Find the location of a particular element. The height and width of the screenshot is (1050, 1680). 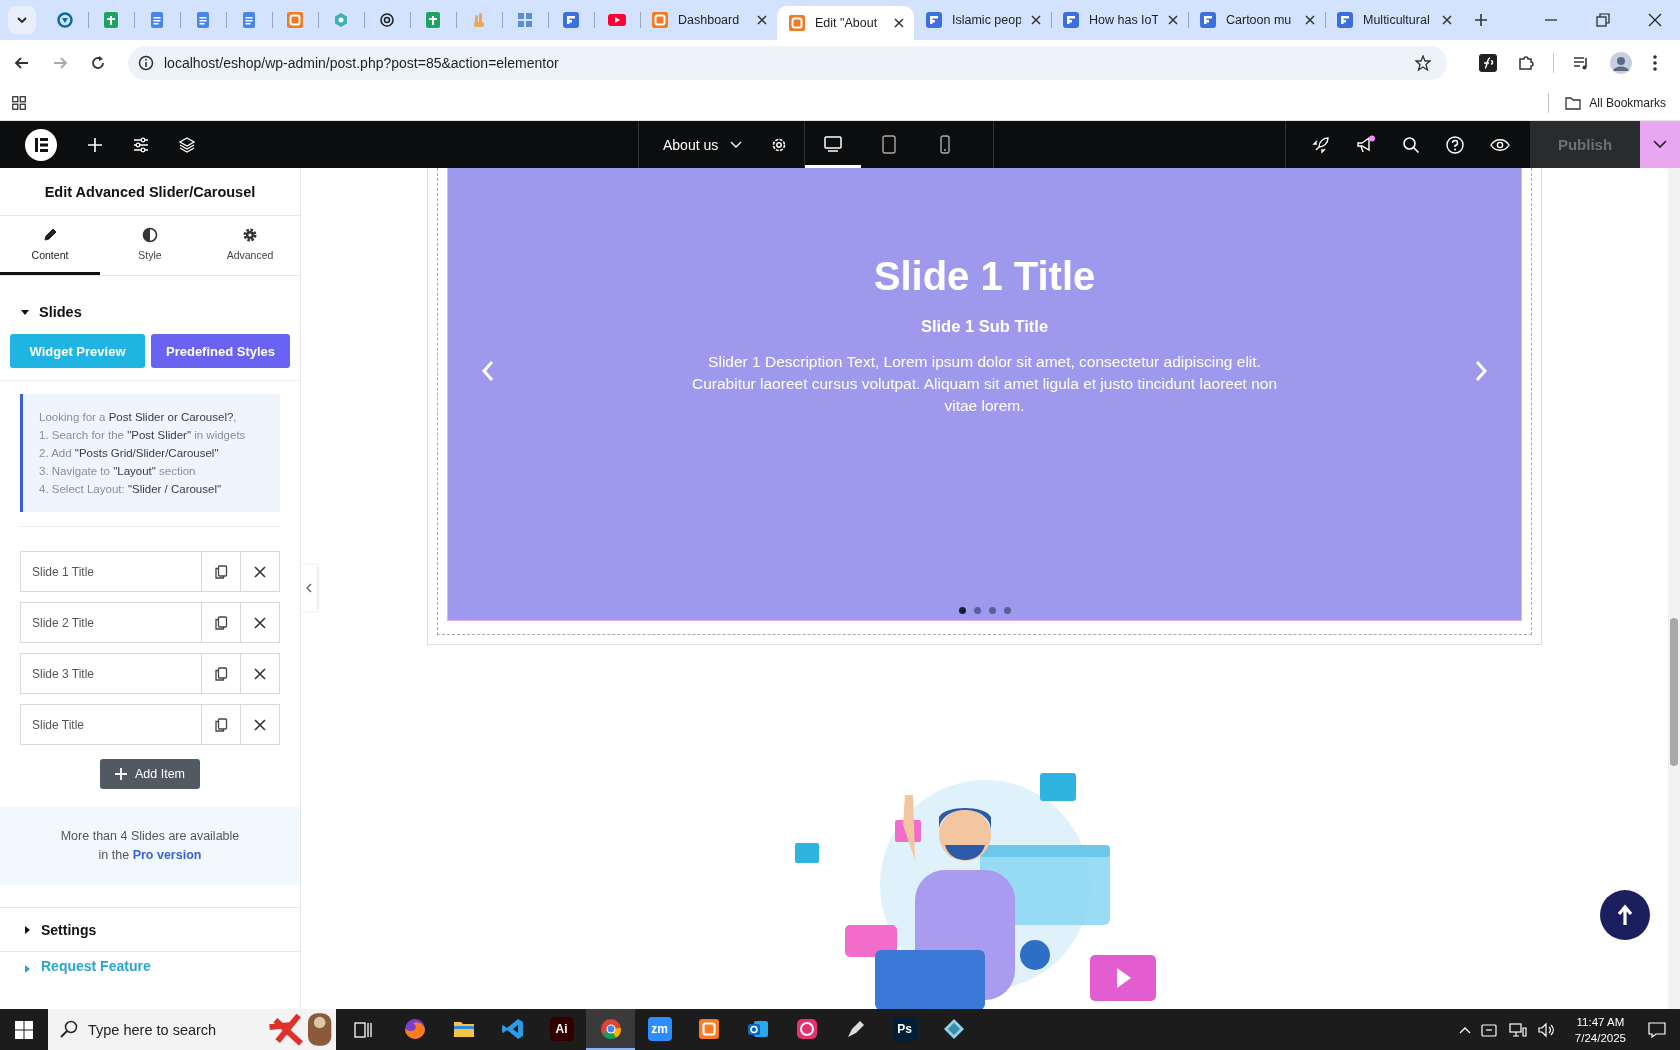

browser-tab: Islamic peop is located at coordinates (982, 20).